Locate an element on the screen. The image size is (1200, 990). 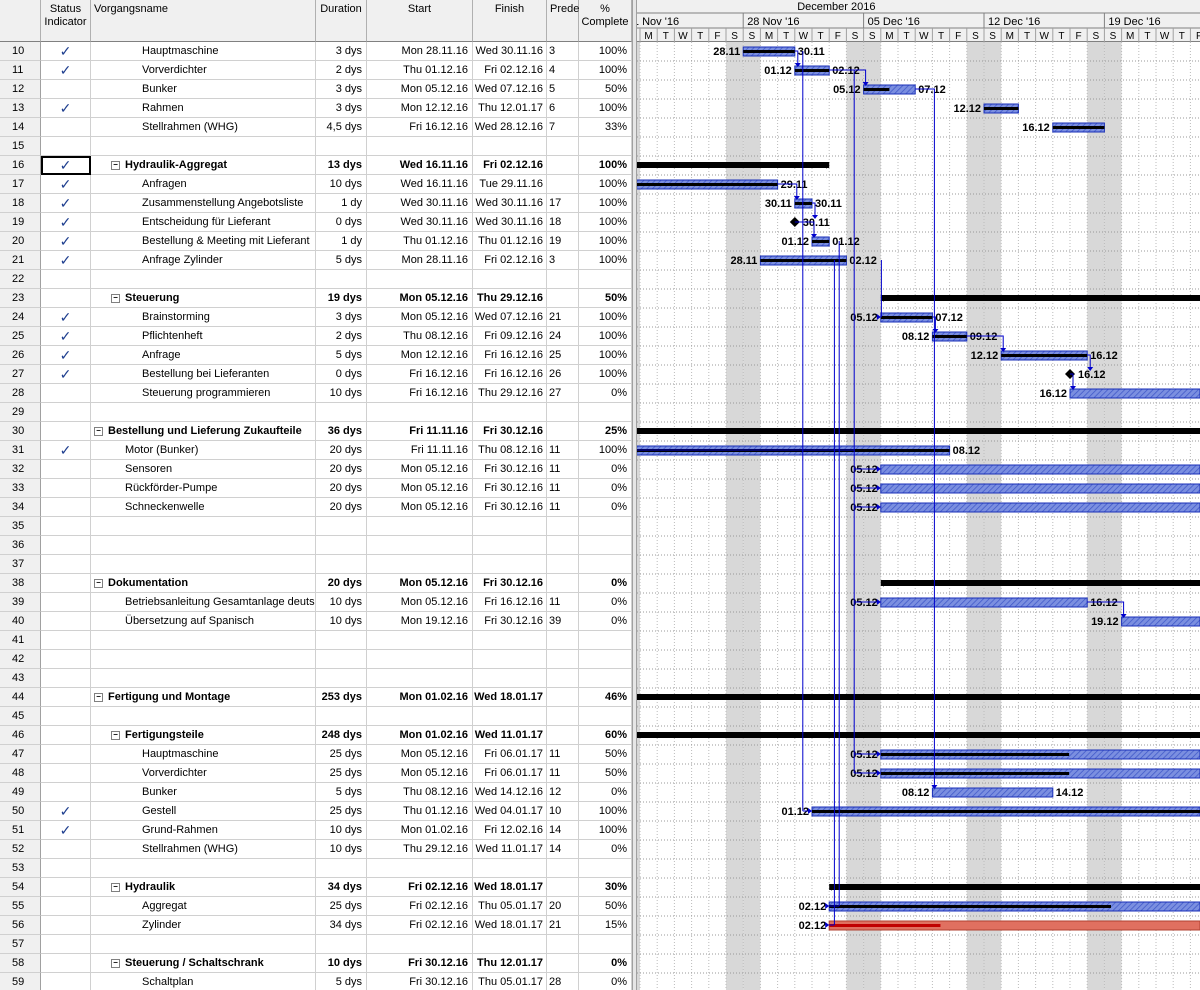
task-id-cell: 52 is located at coordinates (20, 849).